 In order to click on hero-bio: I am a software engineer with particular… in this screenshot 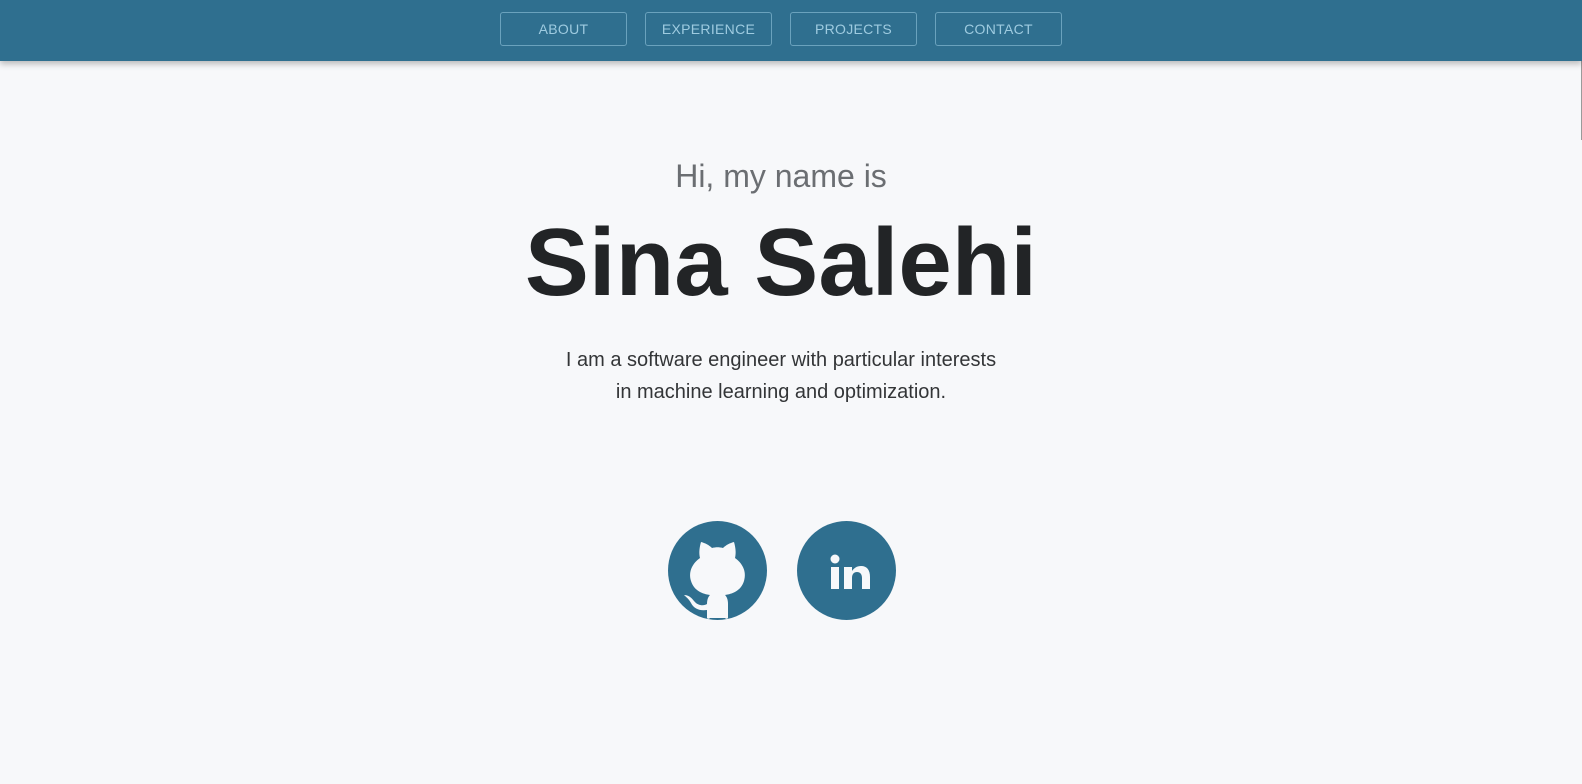, I will do `click(781, 376)`.